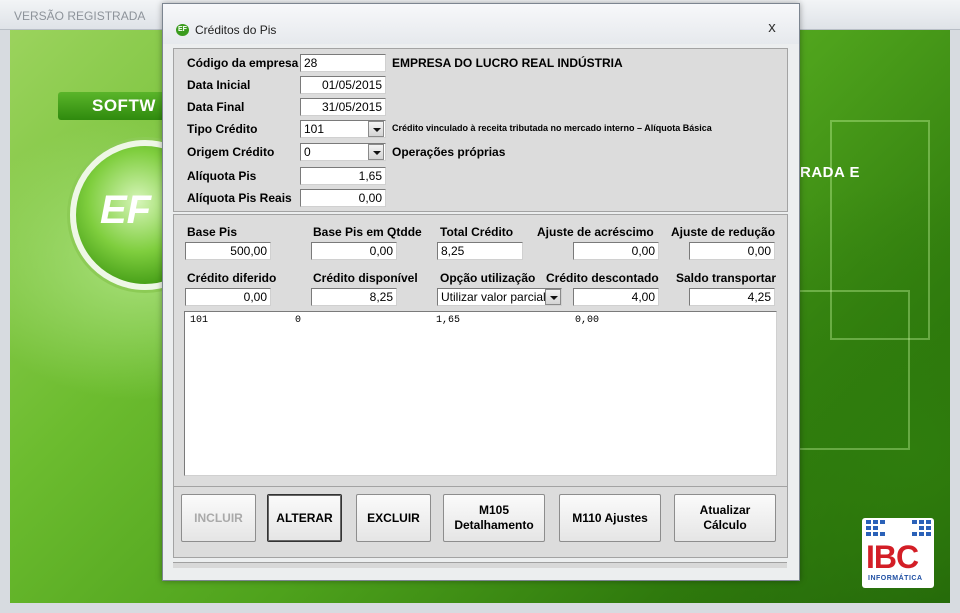  What do you see at coordinates (343, 176) in the screenshot?
I see `aliquota-pis-input: 1,65` at bounding box center [343, 176].